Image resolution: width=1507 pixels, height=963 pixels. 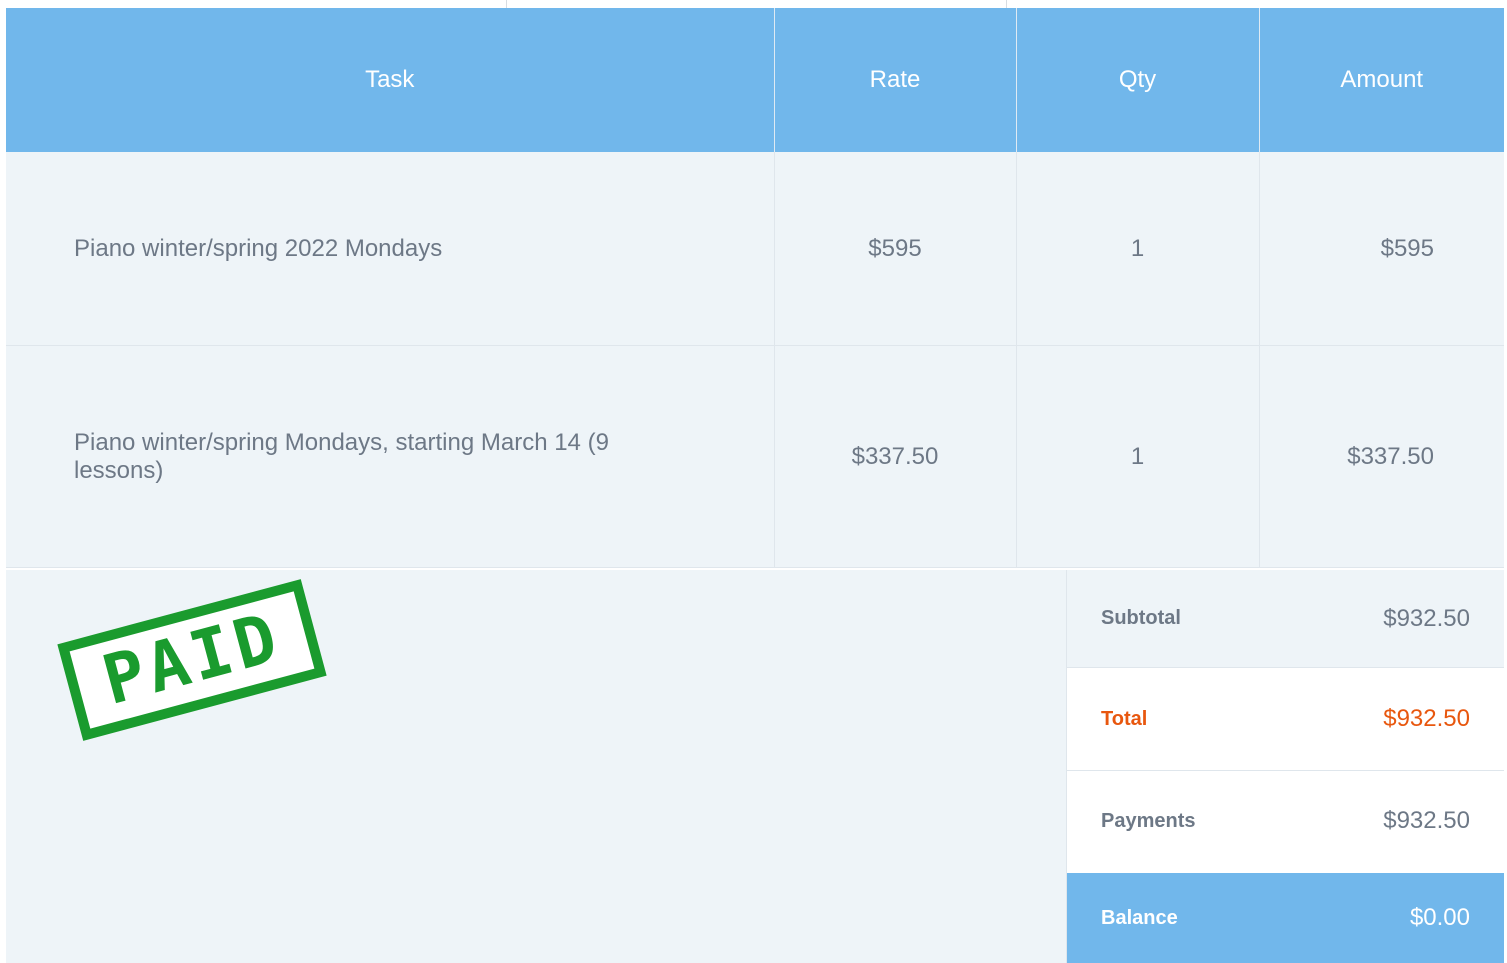 What do you see at coordinates (1139, 917) in the screenshot?
I see `balance-label: Balance` at bounding box center [1139, 917].